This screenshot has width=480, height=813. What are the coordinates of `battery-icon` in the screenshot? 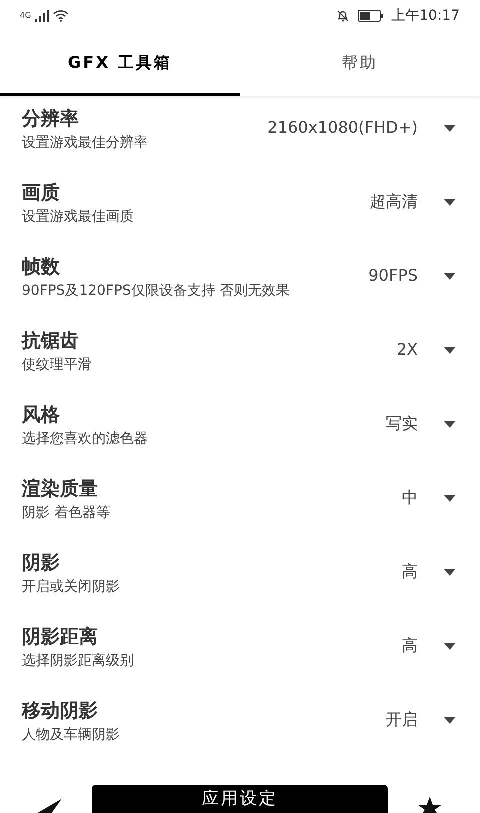 It's located at (371, 16).